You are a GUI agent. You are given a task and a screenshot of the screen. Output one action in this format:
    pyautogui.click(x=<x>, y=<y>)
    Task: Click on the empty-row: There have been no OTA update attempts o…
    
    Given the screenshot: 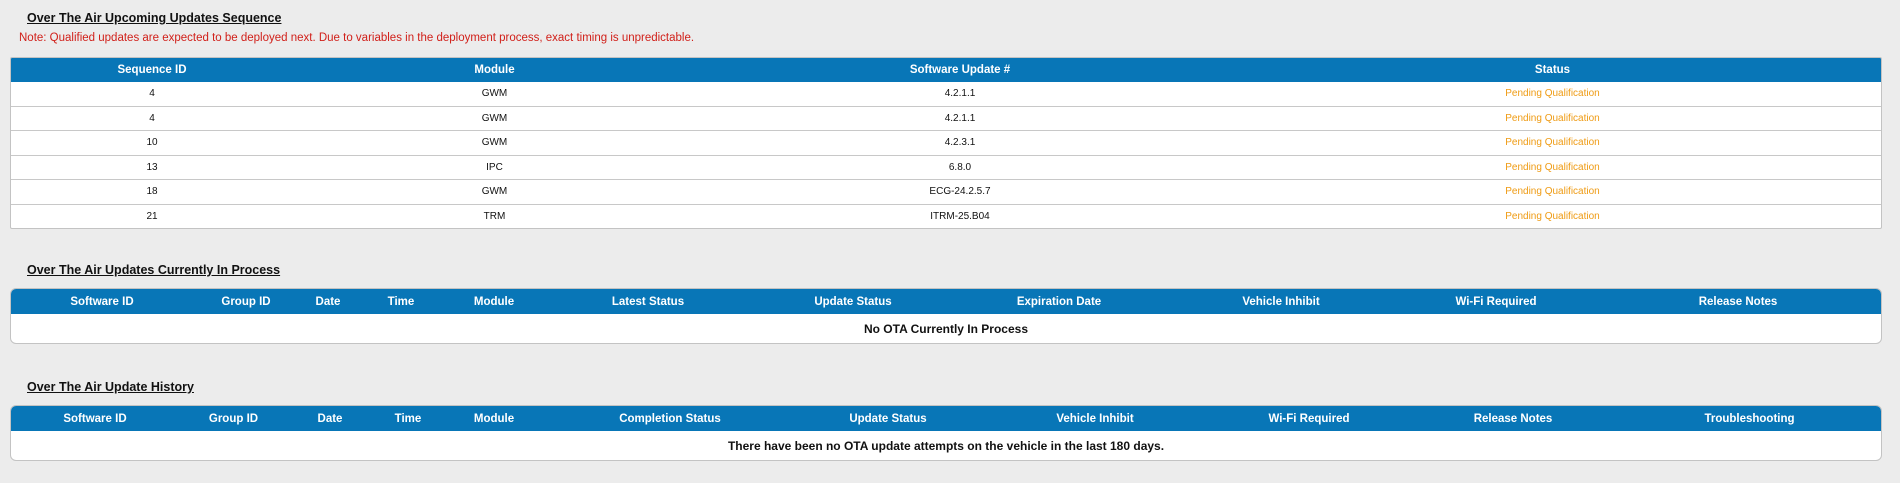 What is the action you would take?
    pyautogui.click(x=946, y=445)
    